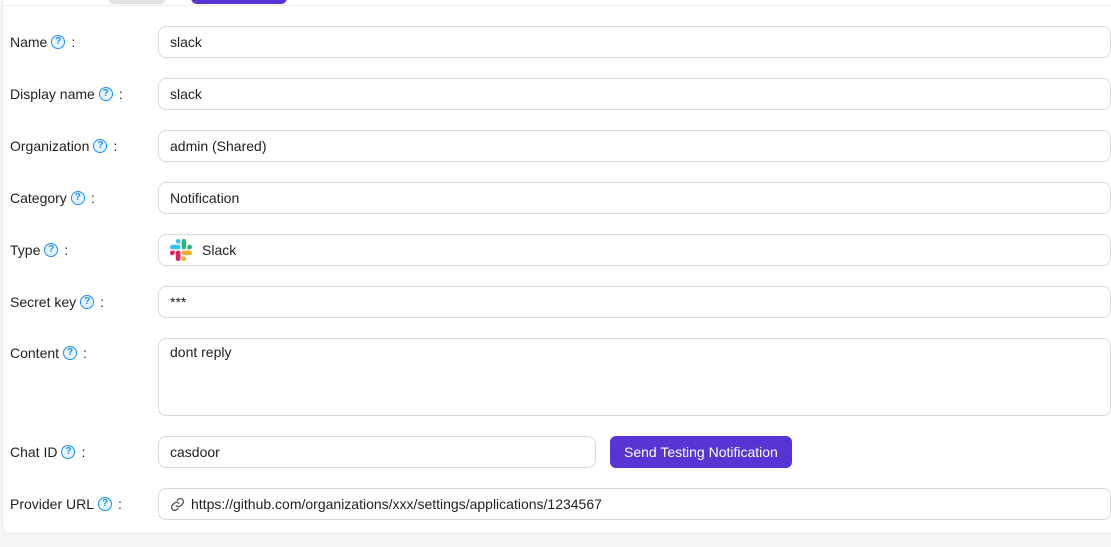 The width and height of the screenshot is (1111, 547). What do you see at coordinates (645, 504) in the screenshot?
I see `provider-url-input` at bounding box center [645, 504].